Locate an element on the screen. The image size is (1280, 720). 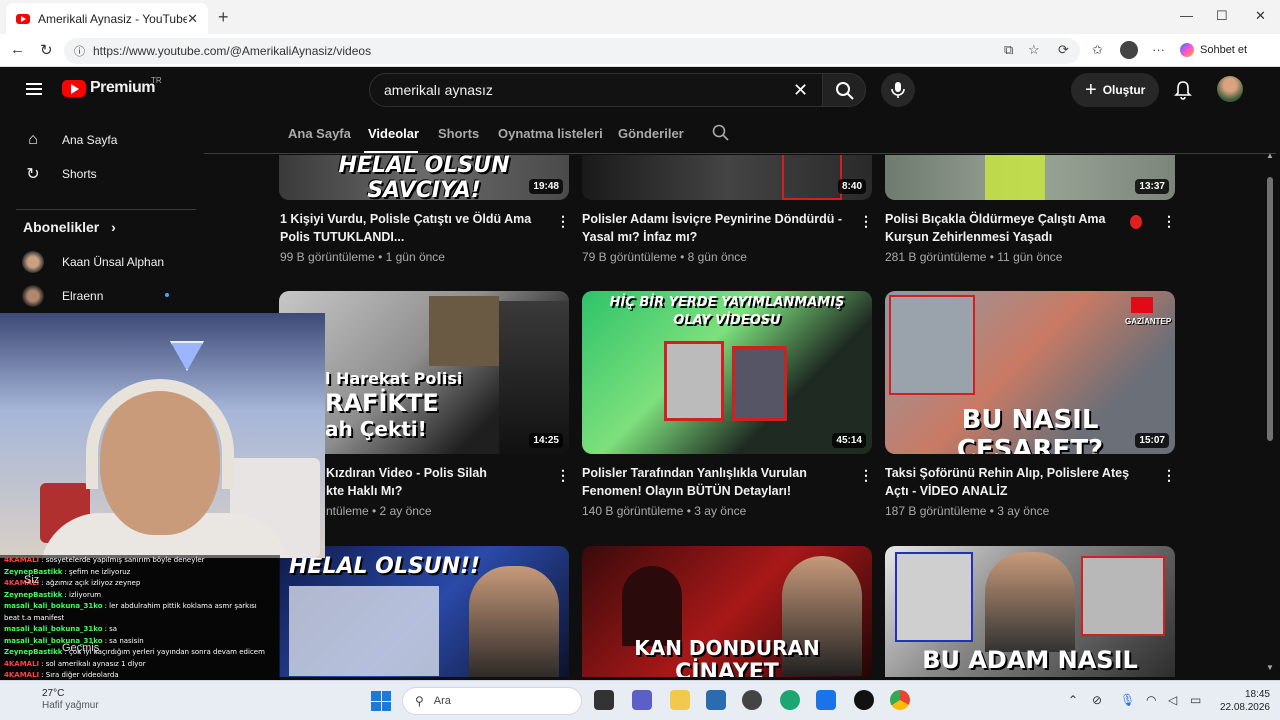
start-button is located at coordinates (381, 701).